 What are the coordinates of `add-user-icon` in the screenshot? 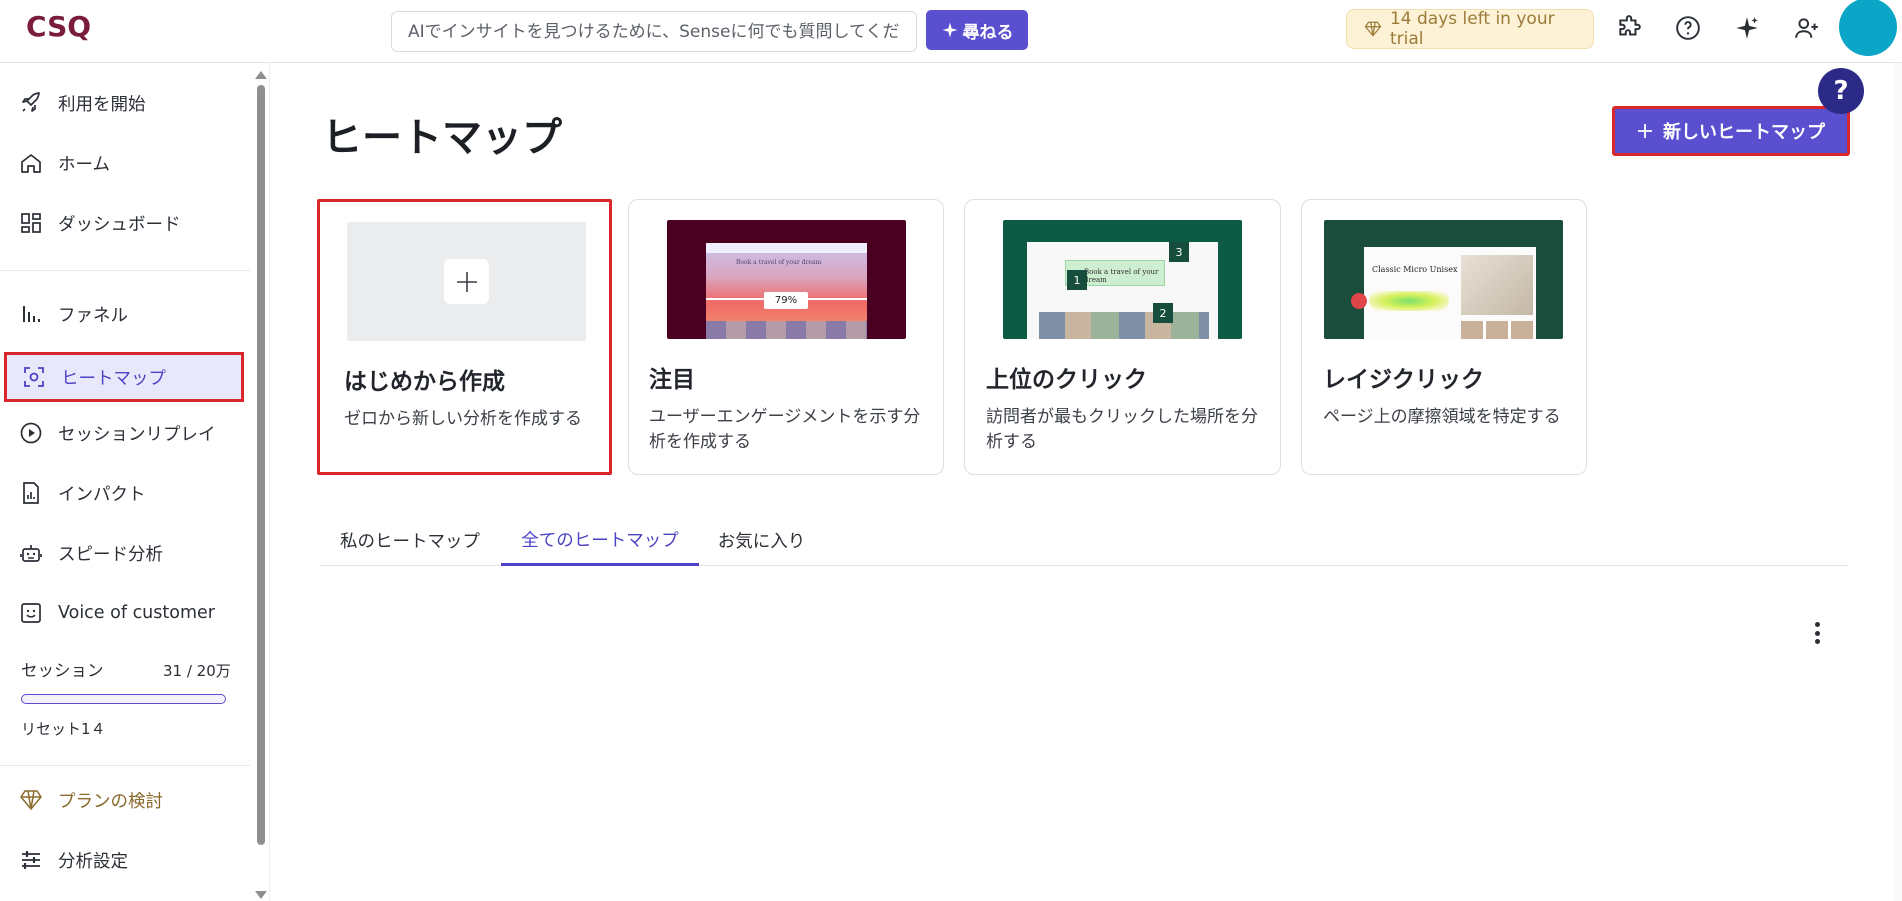 It's located at (1807, 28).